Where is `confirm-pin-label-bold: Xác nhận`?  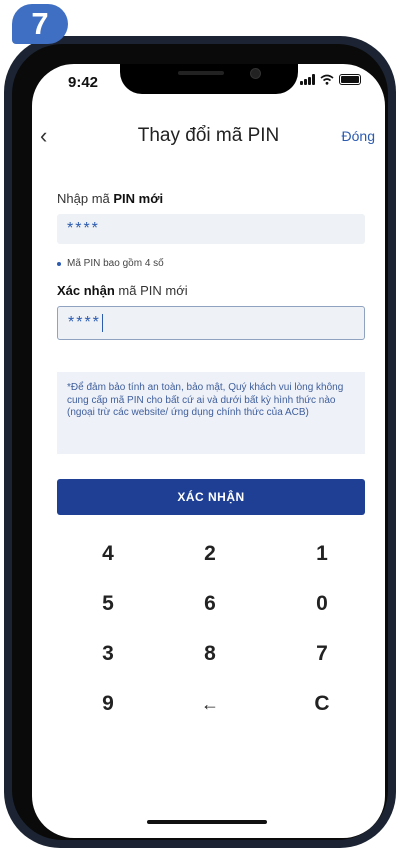 confirm-pin-label-bold: Xác nhận is located at coordinates (86, 290).